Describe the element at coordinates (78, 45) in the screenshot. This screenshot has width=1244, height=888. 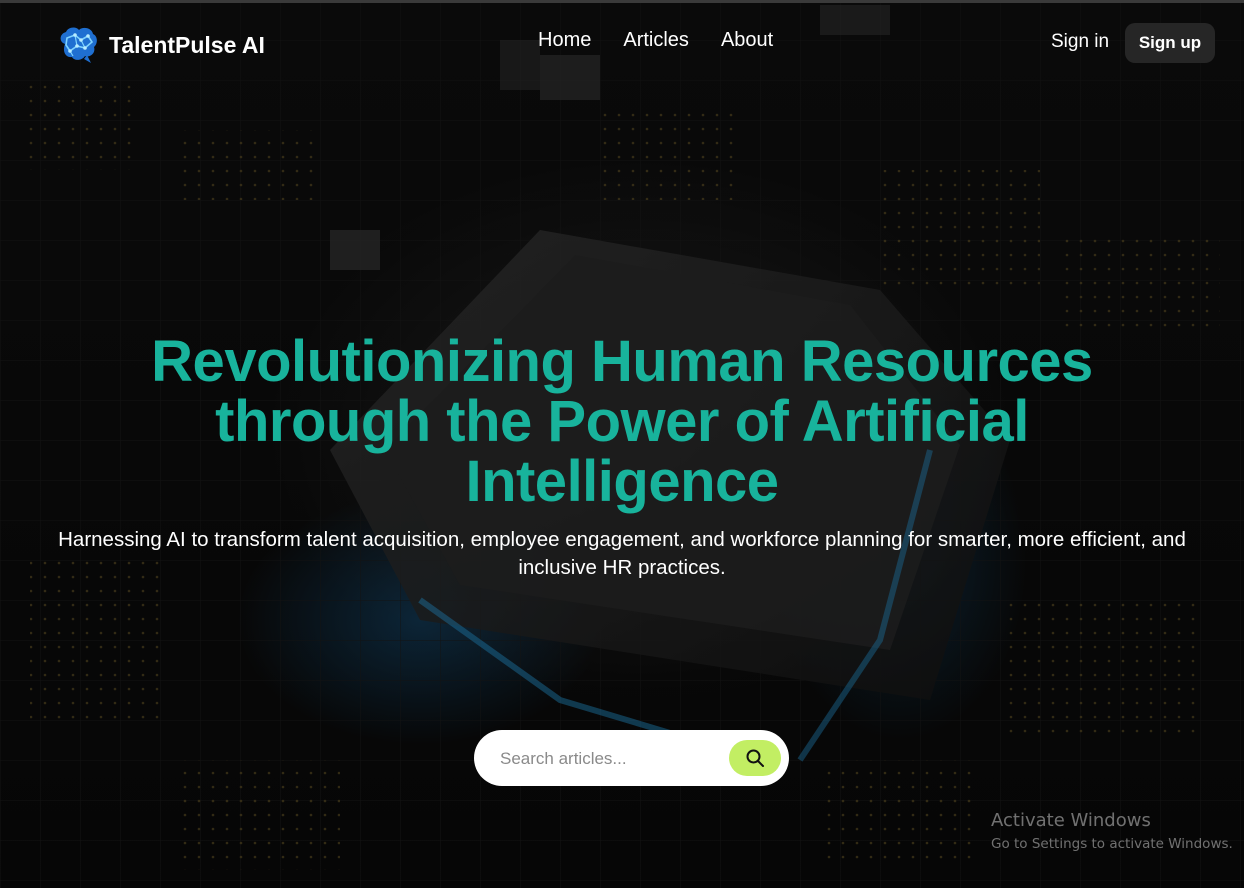
I see `brain-icon` at that location.